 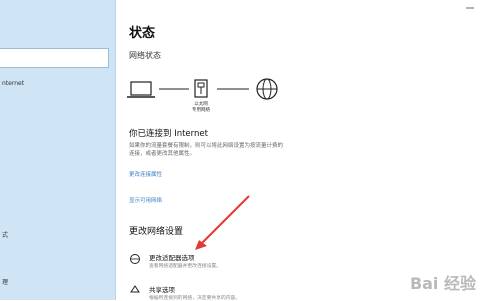 What do you see at coordinates (172, 257) in the screenshot?
I see `change-adapter-options-link: 更改适配器选项` at bounding box center [172, 257].